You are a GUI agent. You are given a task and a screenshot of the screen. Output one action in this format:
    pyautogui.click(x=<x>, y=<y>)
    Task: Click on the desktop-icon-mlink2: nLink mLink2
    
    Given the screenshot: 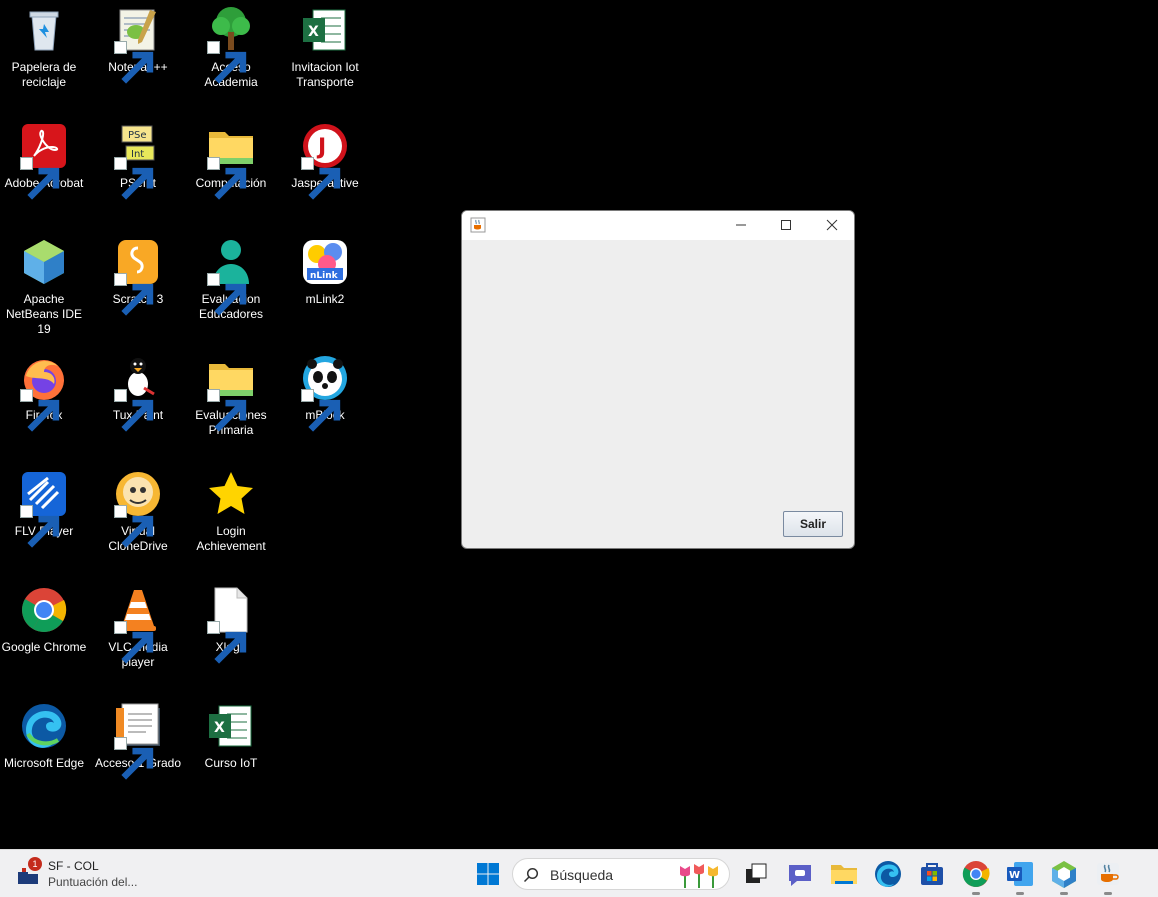 What is the action you would take?
    pyautogui.click(x=325, y=289)
    